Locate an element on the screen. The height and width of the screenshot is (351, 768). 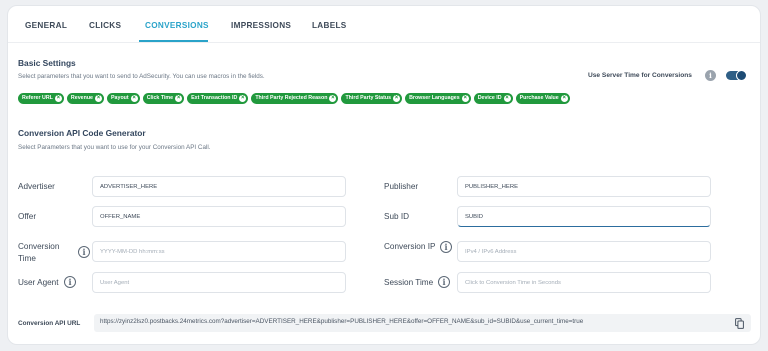
parameter-chip: Purchase Value × is located at coordinates (542, 98).